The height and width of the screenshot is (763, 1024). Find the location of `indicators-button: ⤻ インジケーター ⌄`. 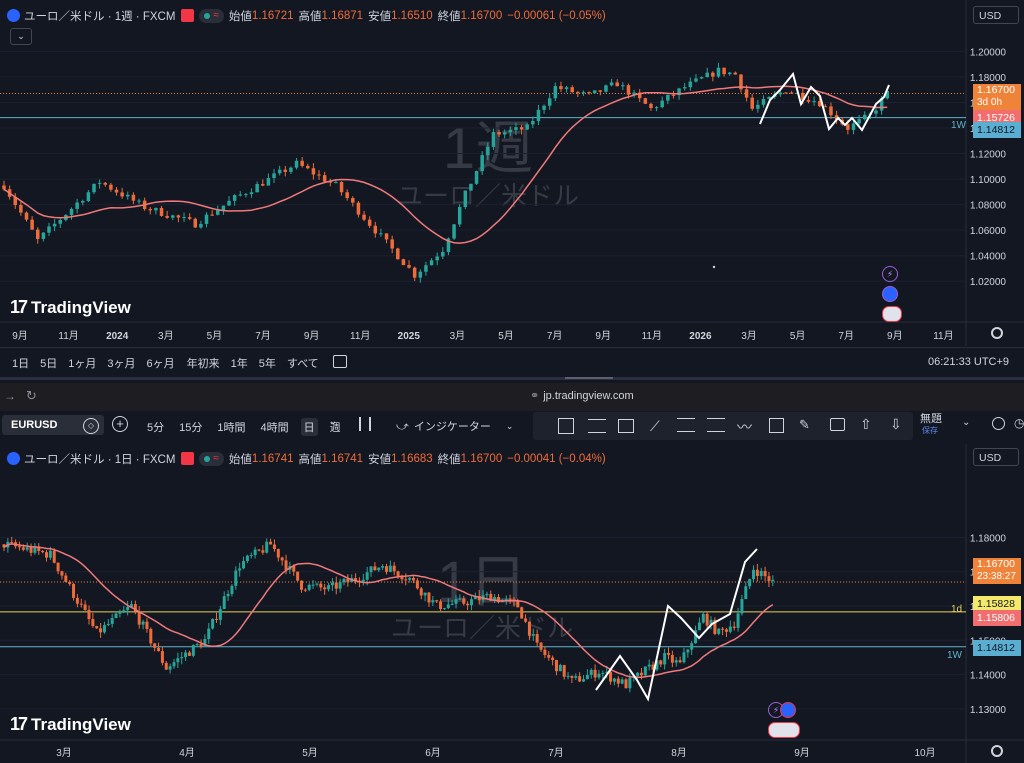

indicators-button: ⤻ インジケーター ⌄ is located at coordinates (454, 426).